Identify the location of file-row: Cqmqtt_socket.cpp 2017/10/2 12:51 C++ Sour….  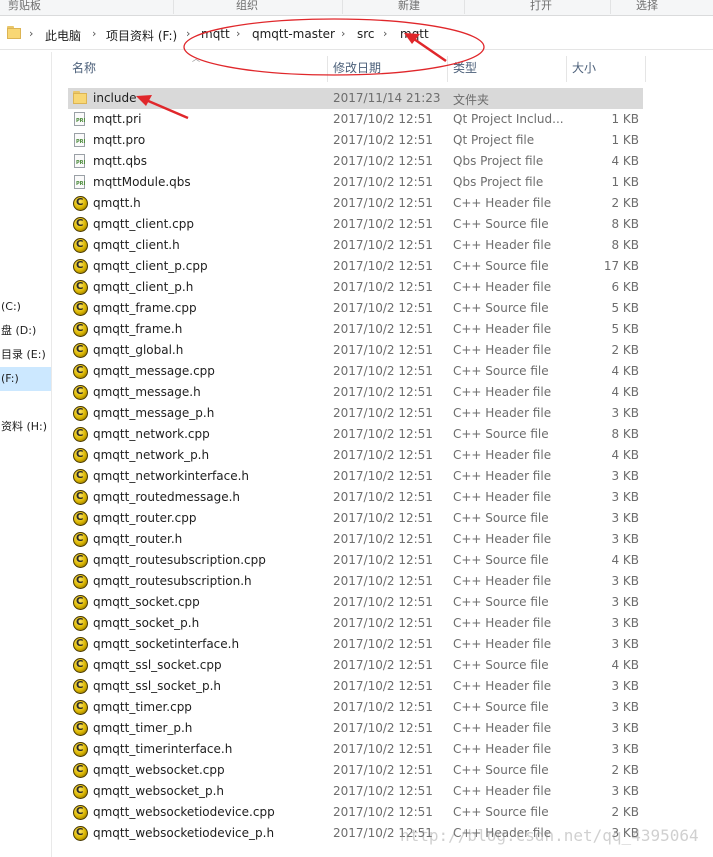
(355, 602).